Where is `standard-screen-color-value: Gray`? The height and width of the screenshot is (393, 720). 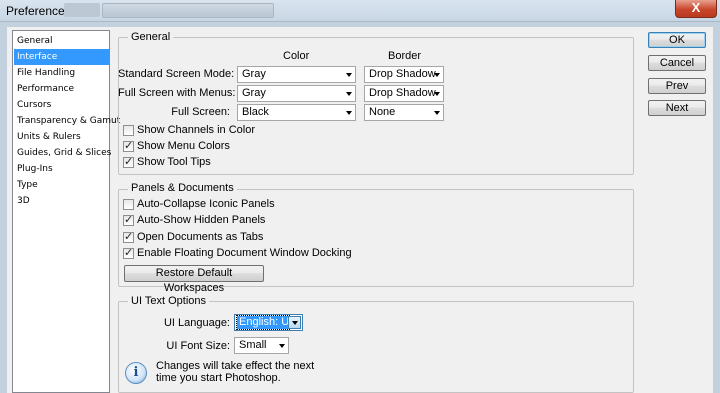
standard-screen-color-value: Gray is located at coordinates (254, 74).